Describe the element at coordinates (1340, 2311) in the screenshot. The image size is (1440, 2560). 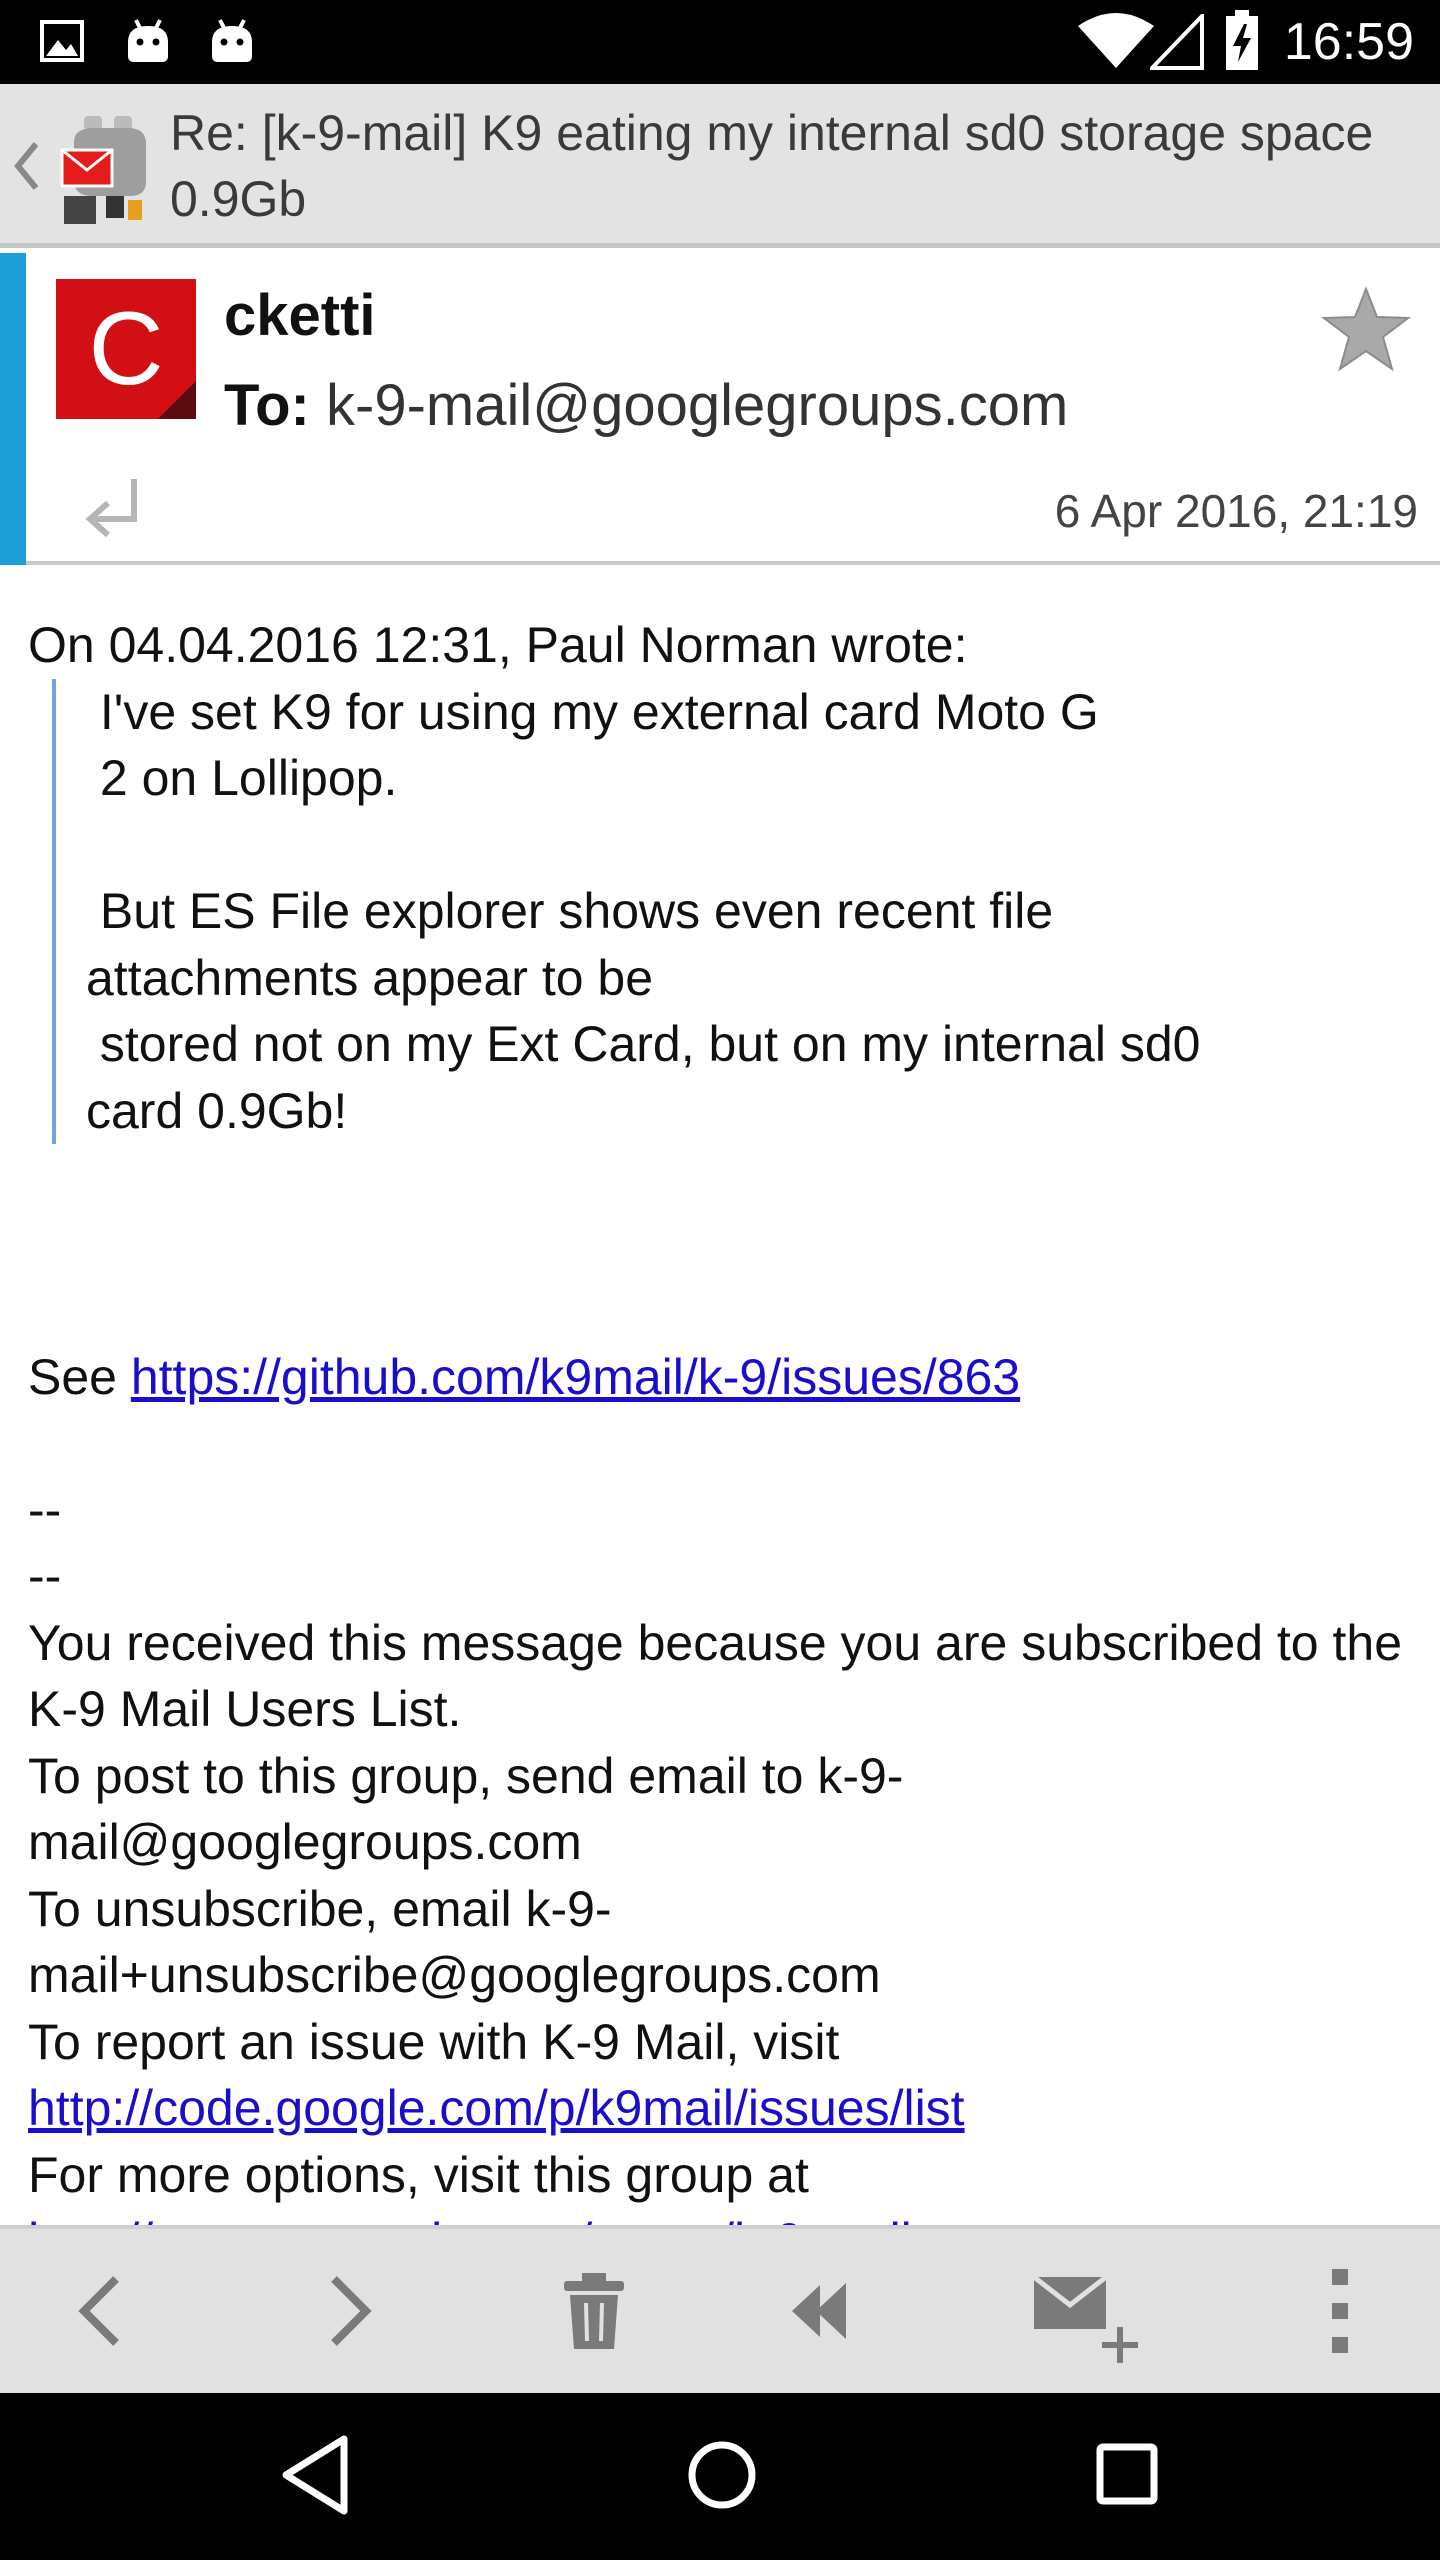
I see `overflow-menu-icon` at that location.